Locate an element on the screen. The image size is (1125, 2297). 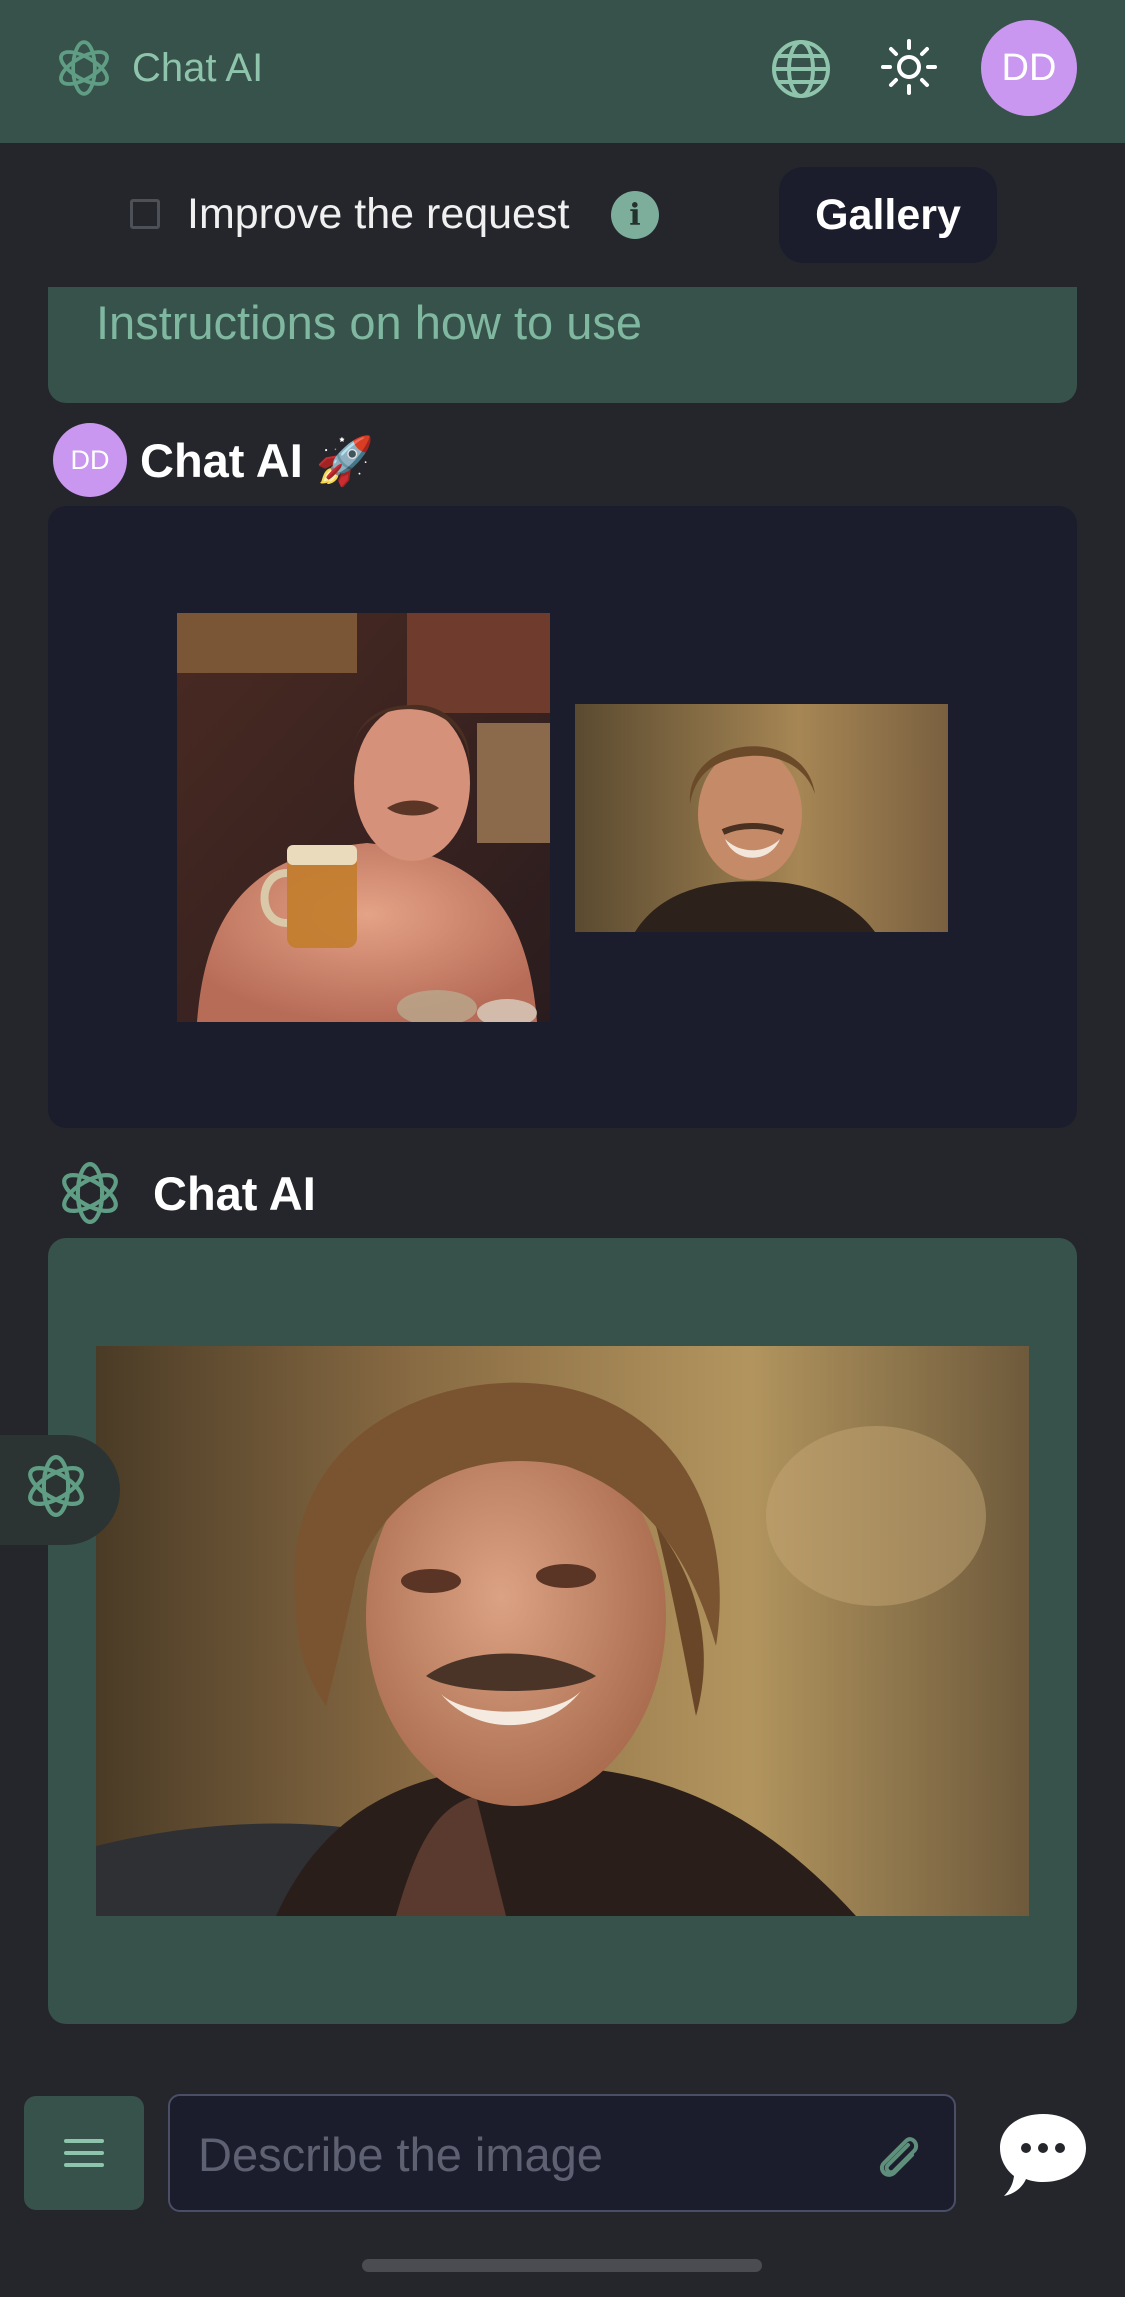
improve-request-label: Improve the request is located at coordinates (378, 214).